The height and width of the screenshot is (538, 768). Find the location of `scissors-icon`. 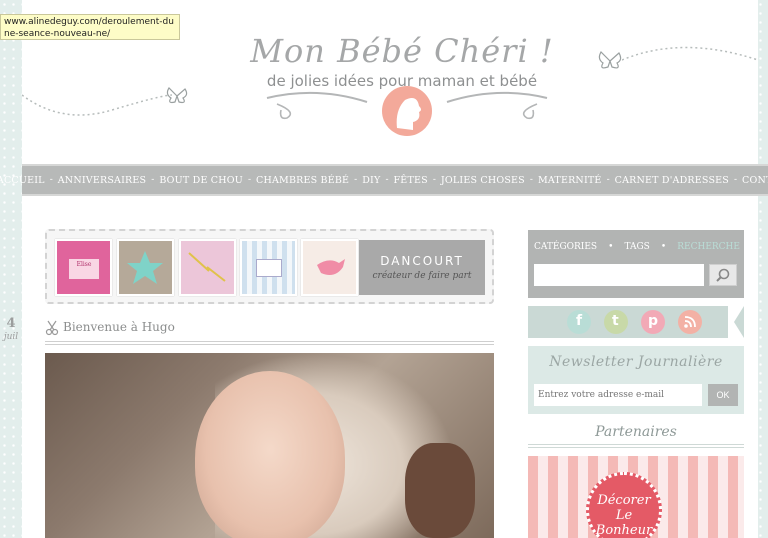

scissors-icon is located at coordinates (52, 328).